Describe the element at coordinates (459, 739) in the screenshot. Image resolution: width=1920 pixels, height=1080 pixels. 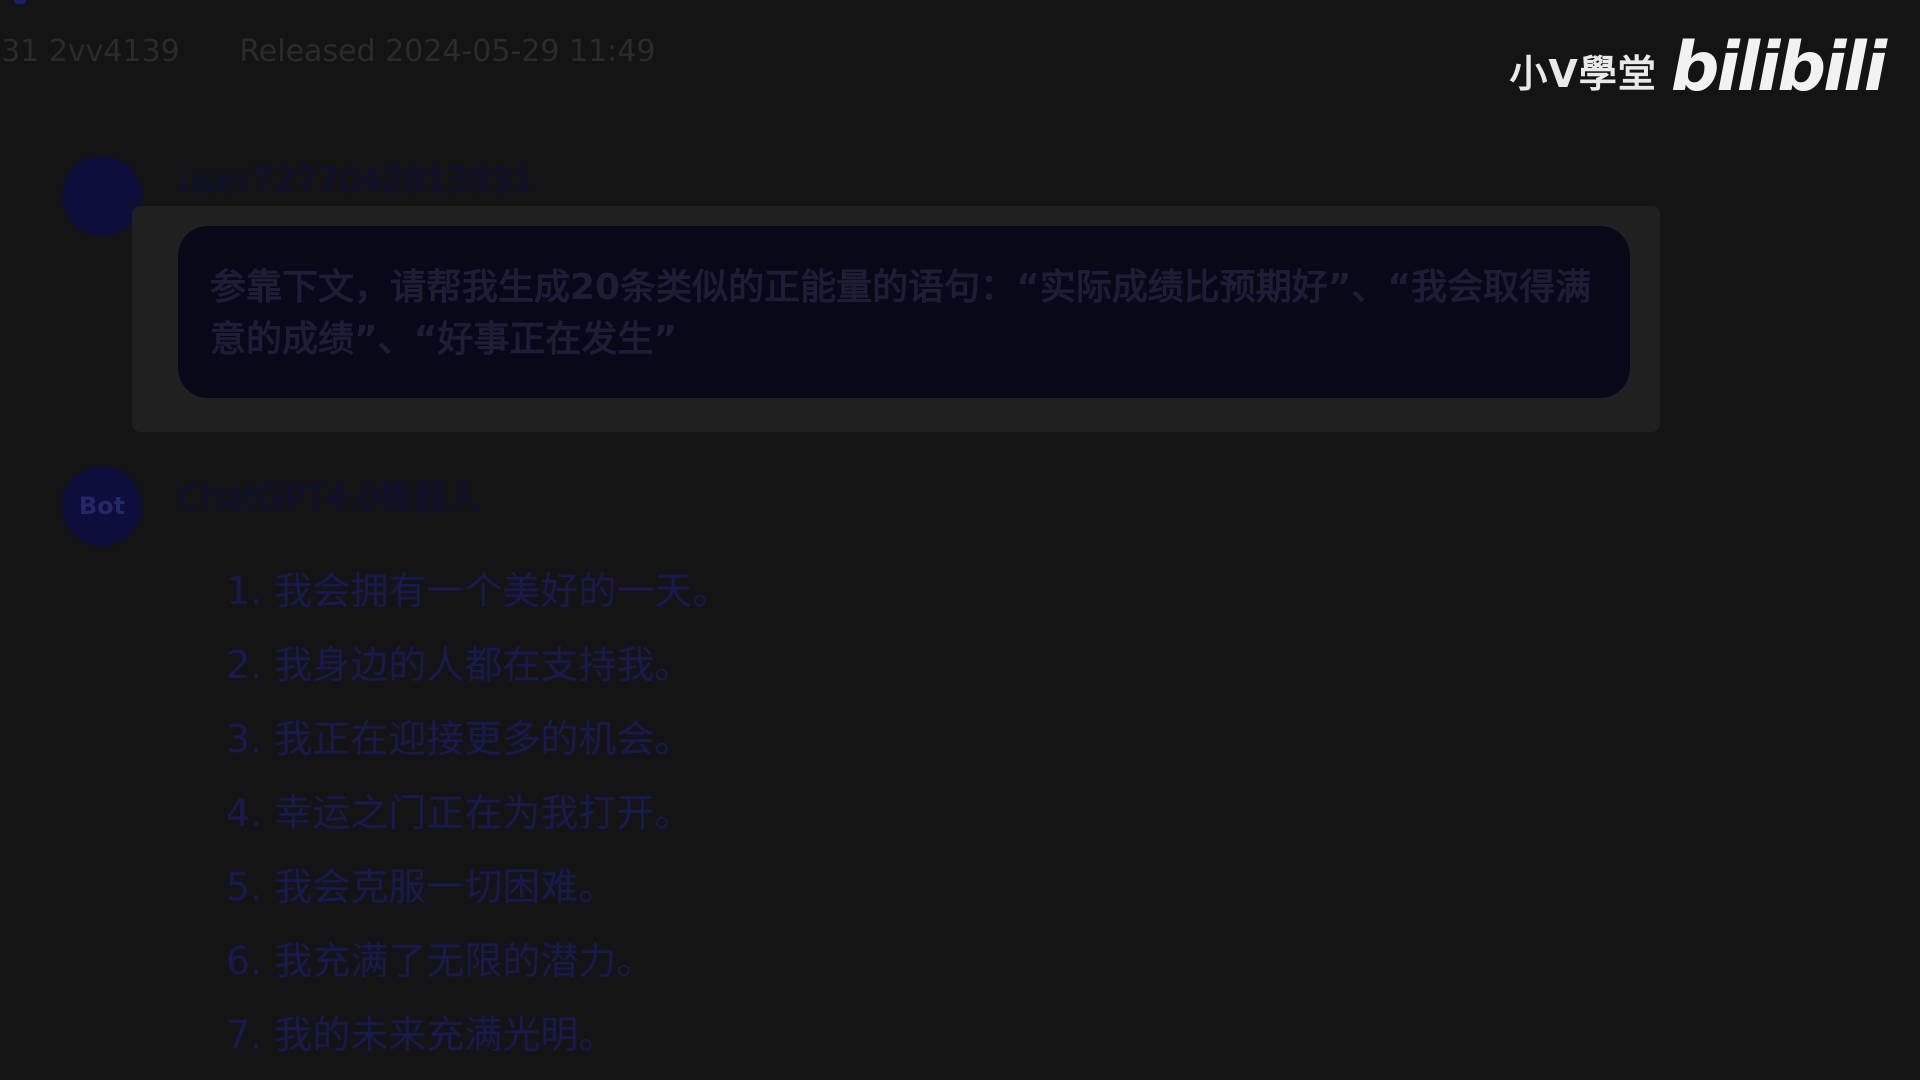
I see `list-item: 3. 我正在迎接更多的机会。` at that location.